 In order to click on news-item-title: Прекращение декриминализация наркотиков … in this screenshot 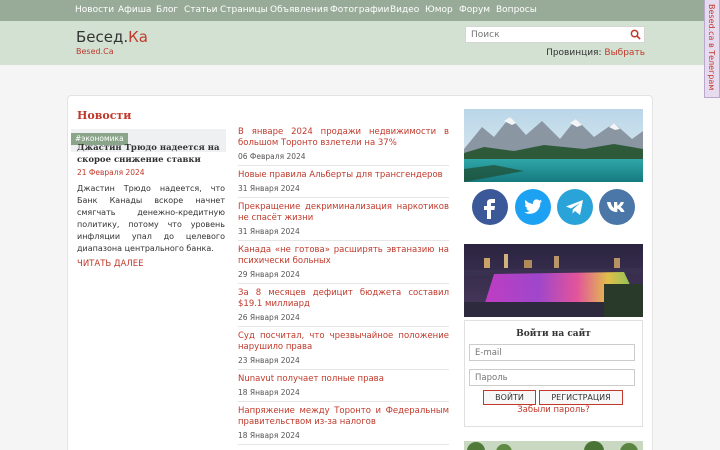, I will do `click(343, 213)`.